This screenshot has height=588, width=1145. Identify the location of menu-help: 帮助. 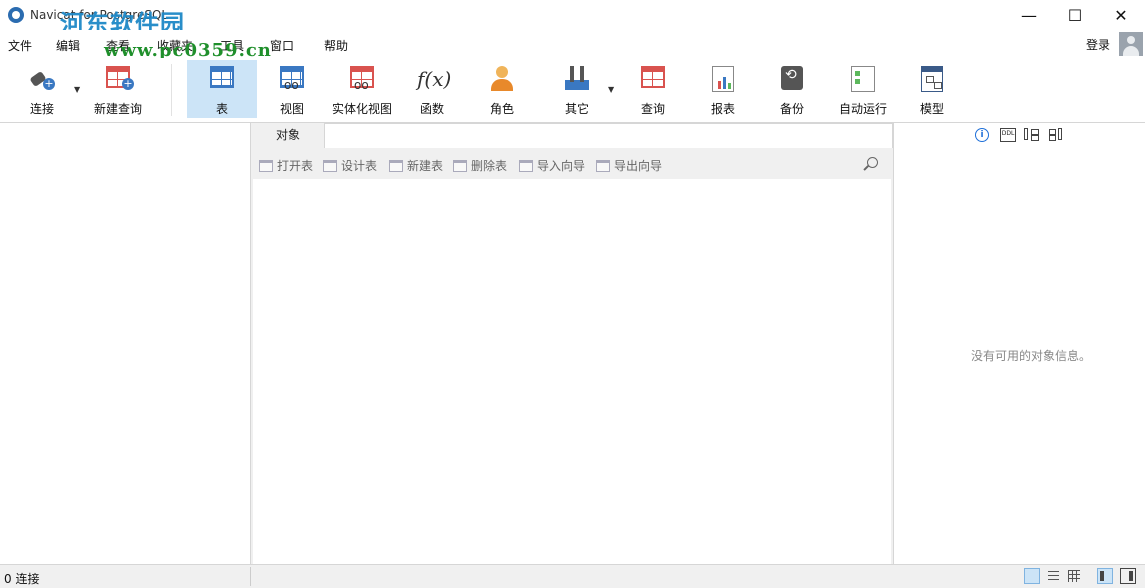
(336, 45).